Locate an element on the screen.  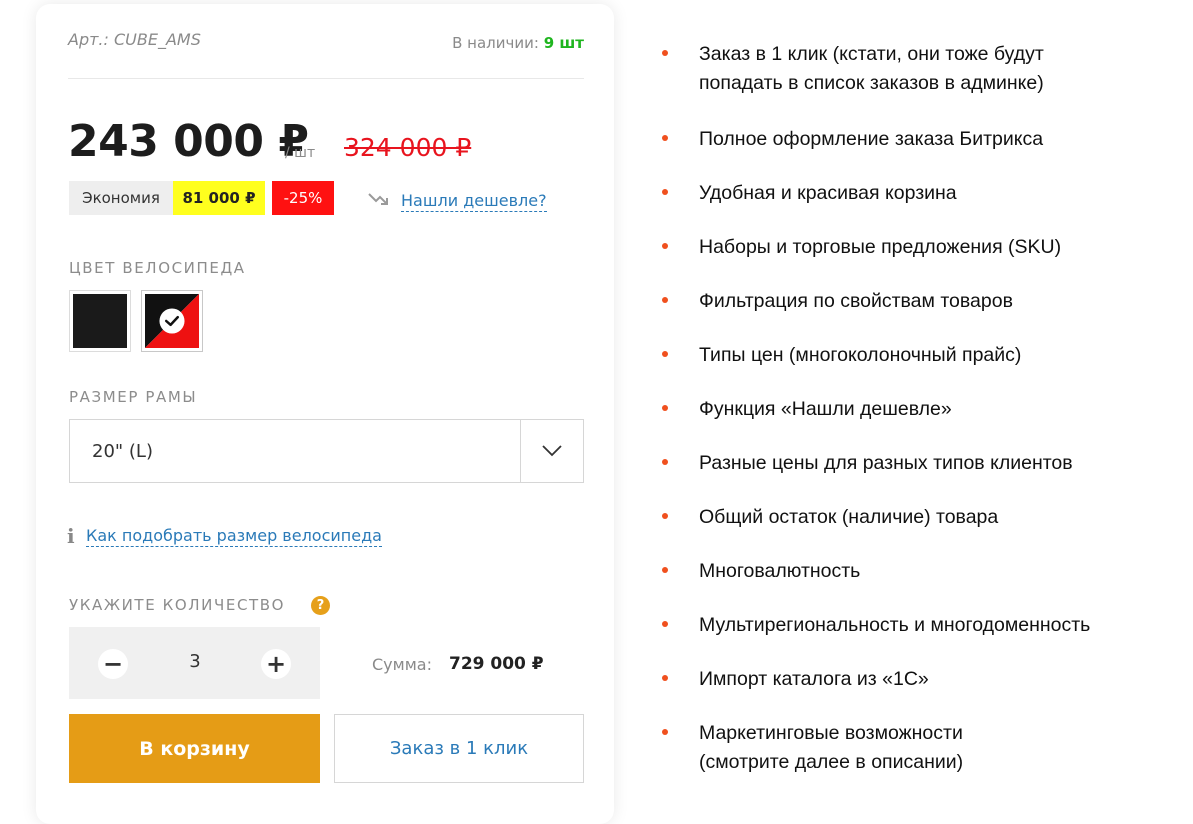
frame-size-value: 20" (L) is located at coordinates (122, 451).